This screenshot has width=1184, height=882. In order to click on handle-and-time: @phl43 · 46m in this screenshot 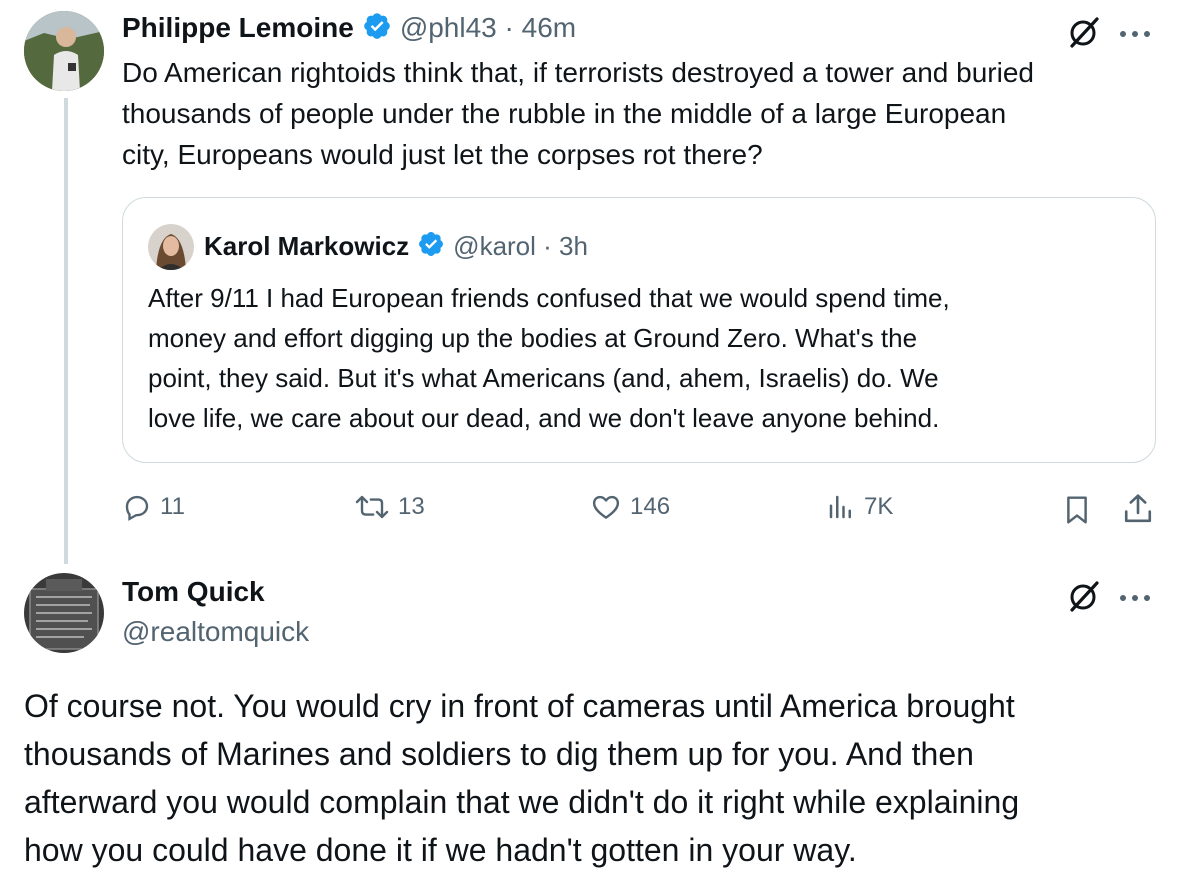, I will do `click(488, 28)`.